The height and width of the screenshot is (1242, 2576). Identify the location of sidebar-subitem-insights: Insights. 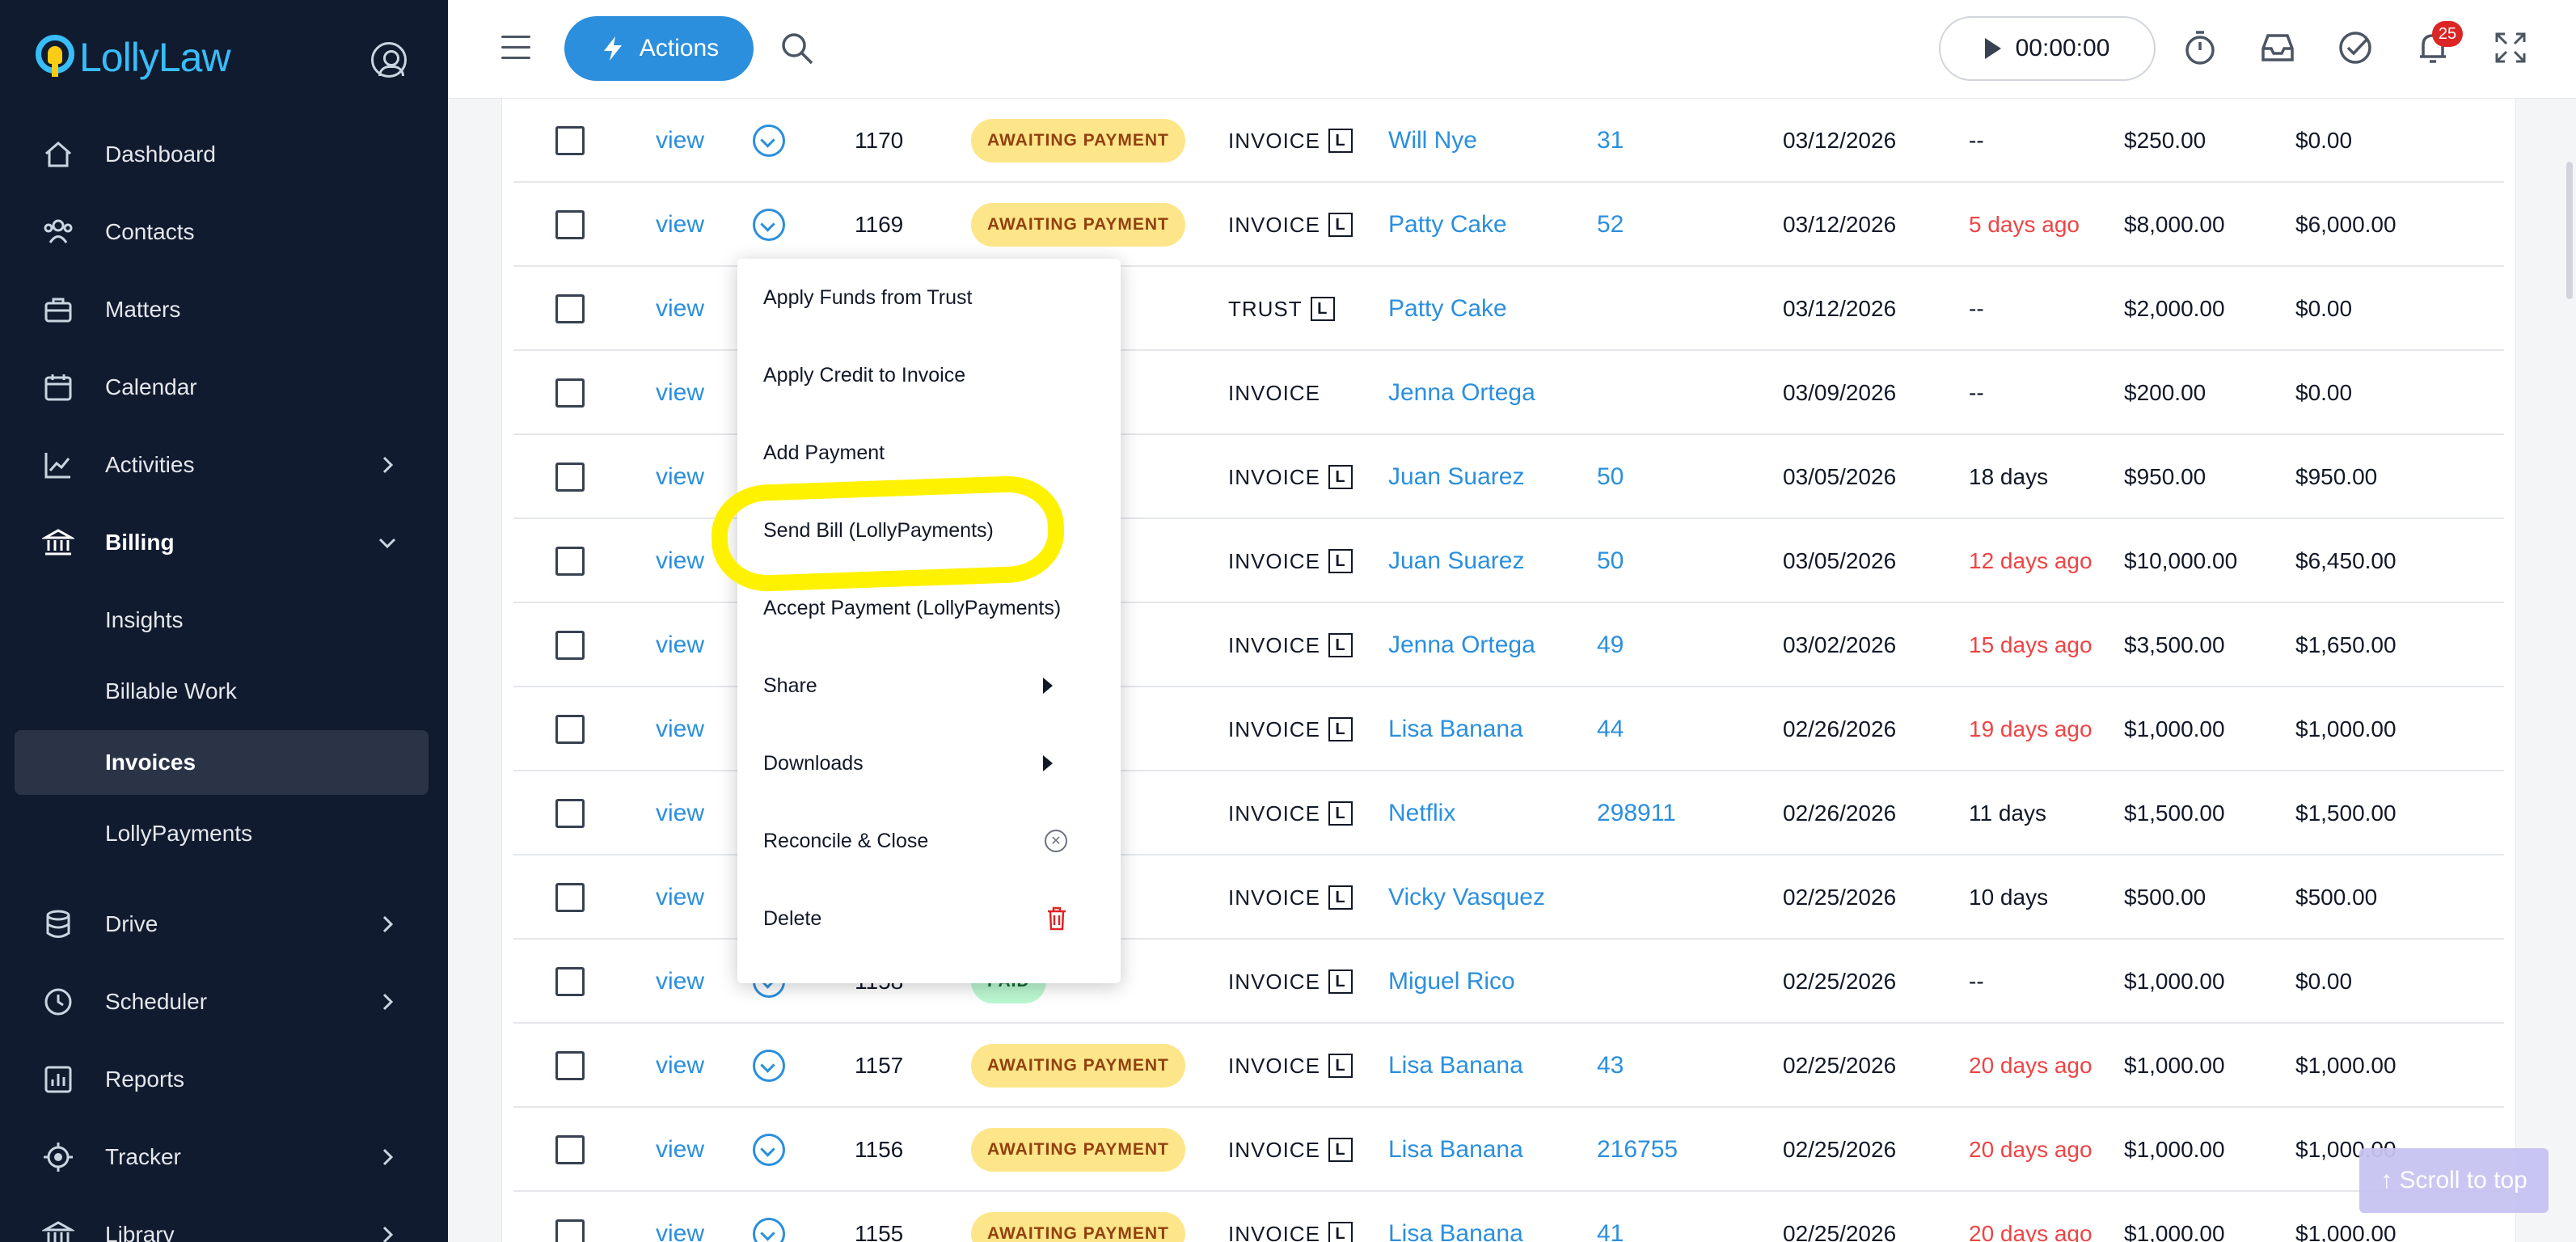
(222, 620).